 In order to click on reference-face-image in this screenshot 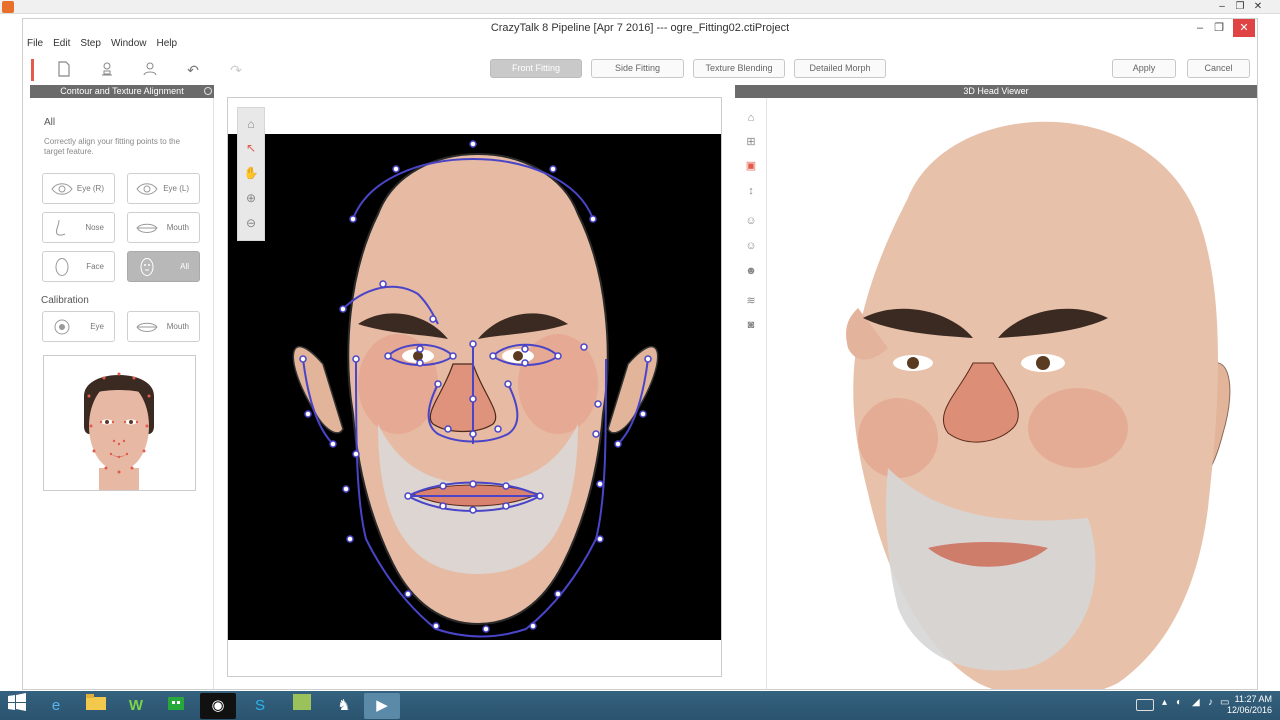, I will do `click(119, 423)`.